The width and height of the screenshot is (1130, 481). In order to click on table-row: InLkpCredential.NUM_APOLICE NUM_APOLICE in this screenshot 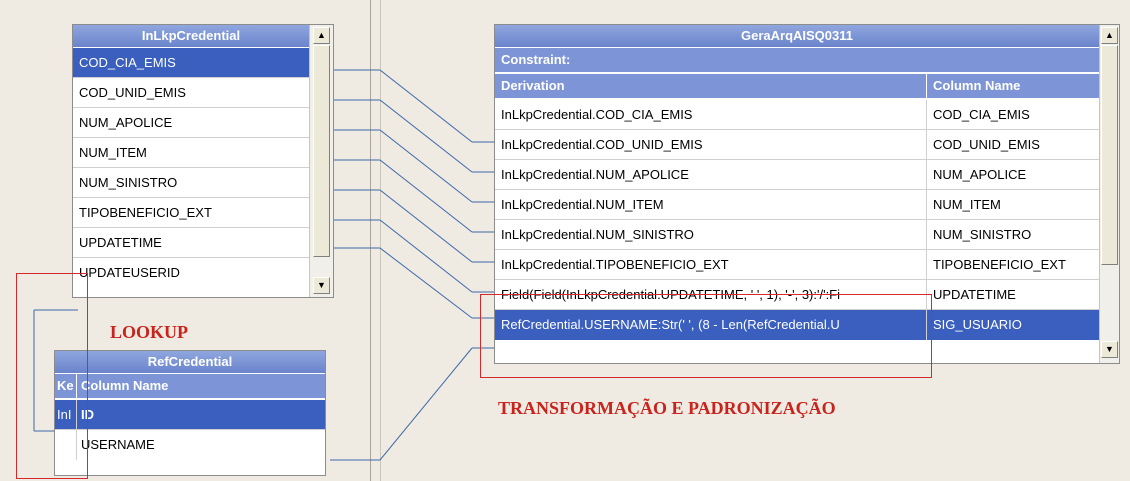, I will do `click(797, 175)`.